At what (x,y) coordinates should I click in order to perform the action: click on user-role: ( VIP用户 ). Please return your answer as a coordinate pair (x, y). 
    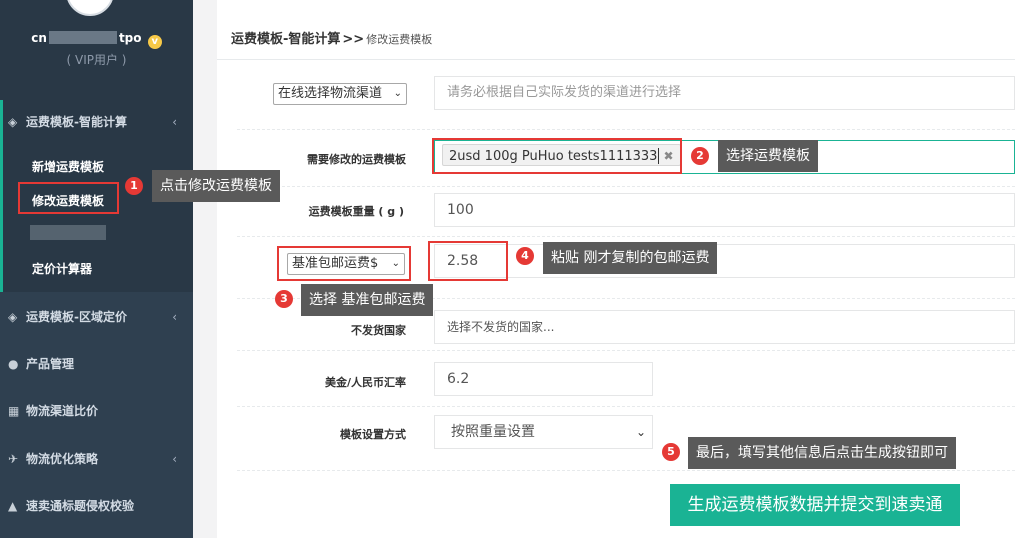
    Looking at the image, I should click on (96, 60).